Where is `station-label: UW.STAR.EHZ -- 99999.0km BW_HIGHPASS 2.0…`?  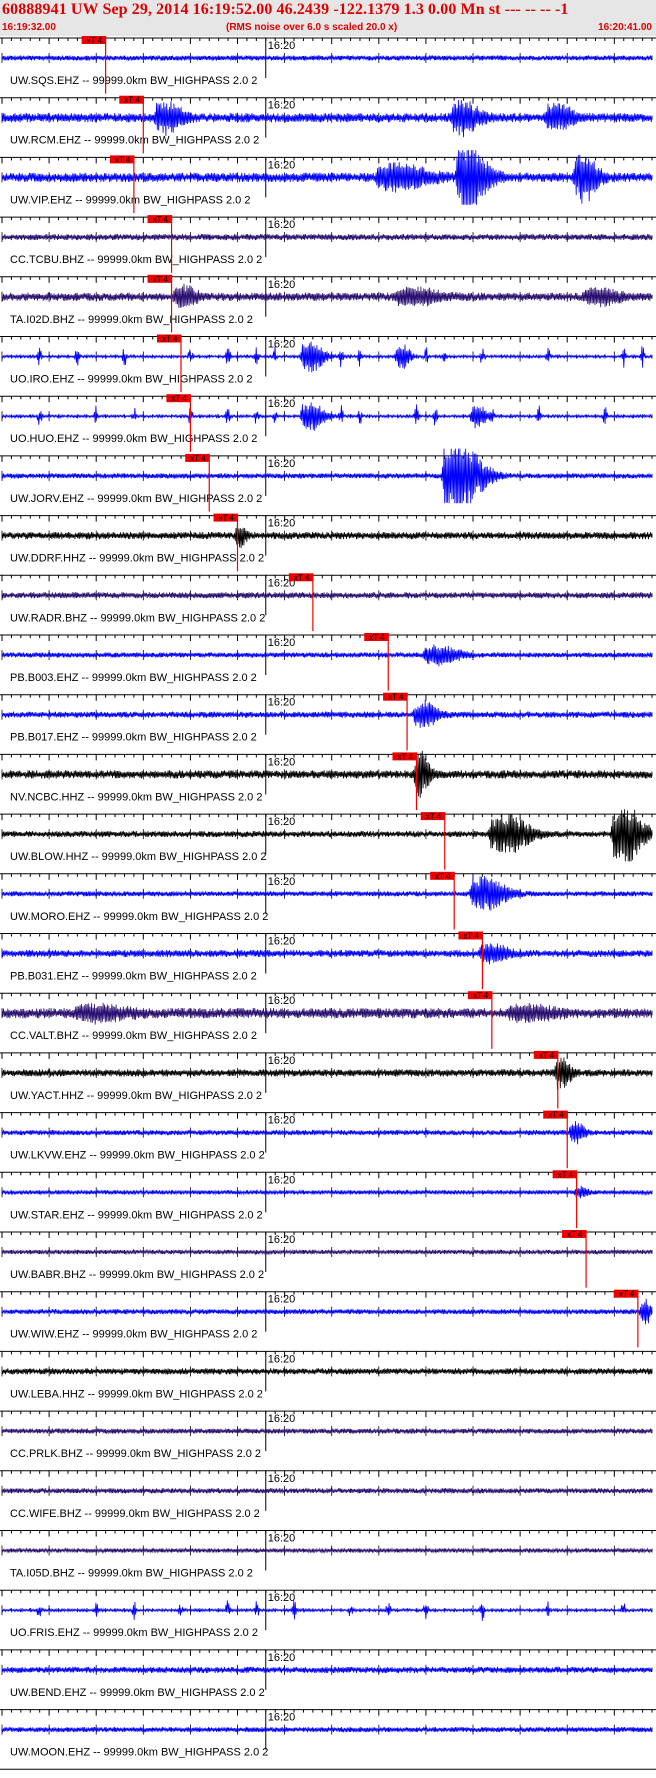
station-label: UW.STAR.EHZ -- 99999.0km BW_HIGHPASS 2.0… is located at coordinates (136, 1215).